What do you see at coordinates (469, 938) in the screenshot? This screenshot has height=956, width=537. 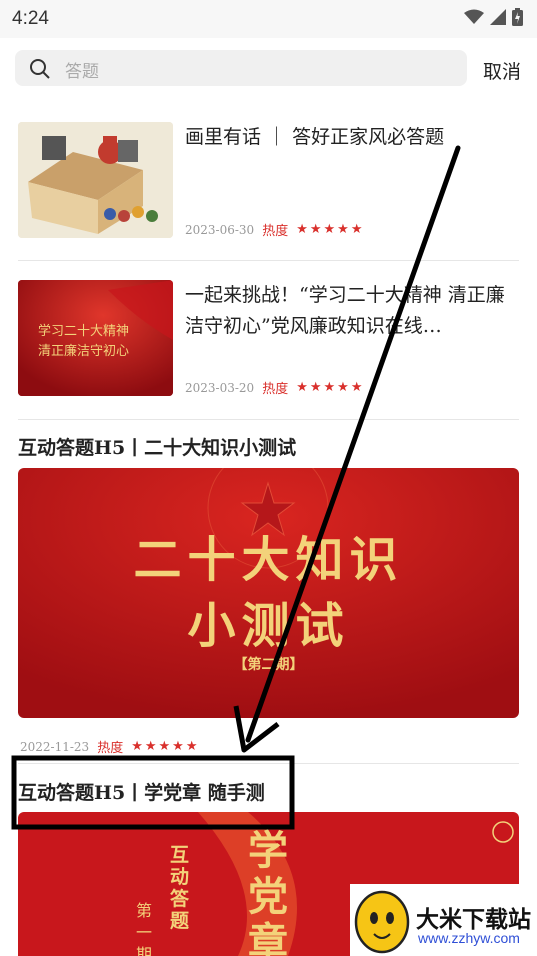 I see `watermark-url: www.zzhyw.com` at bounding box center [469, 938].